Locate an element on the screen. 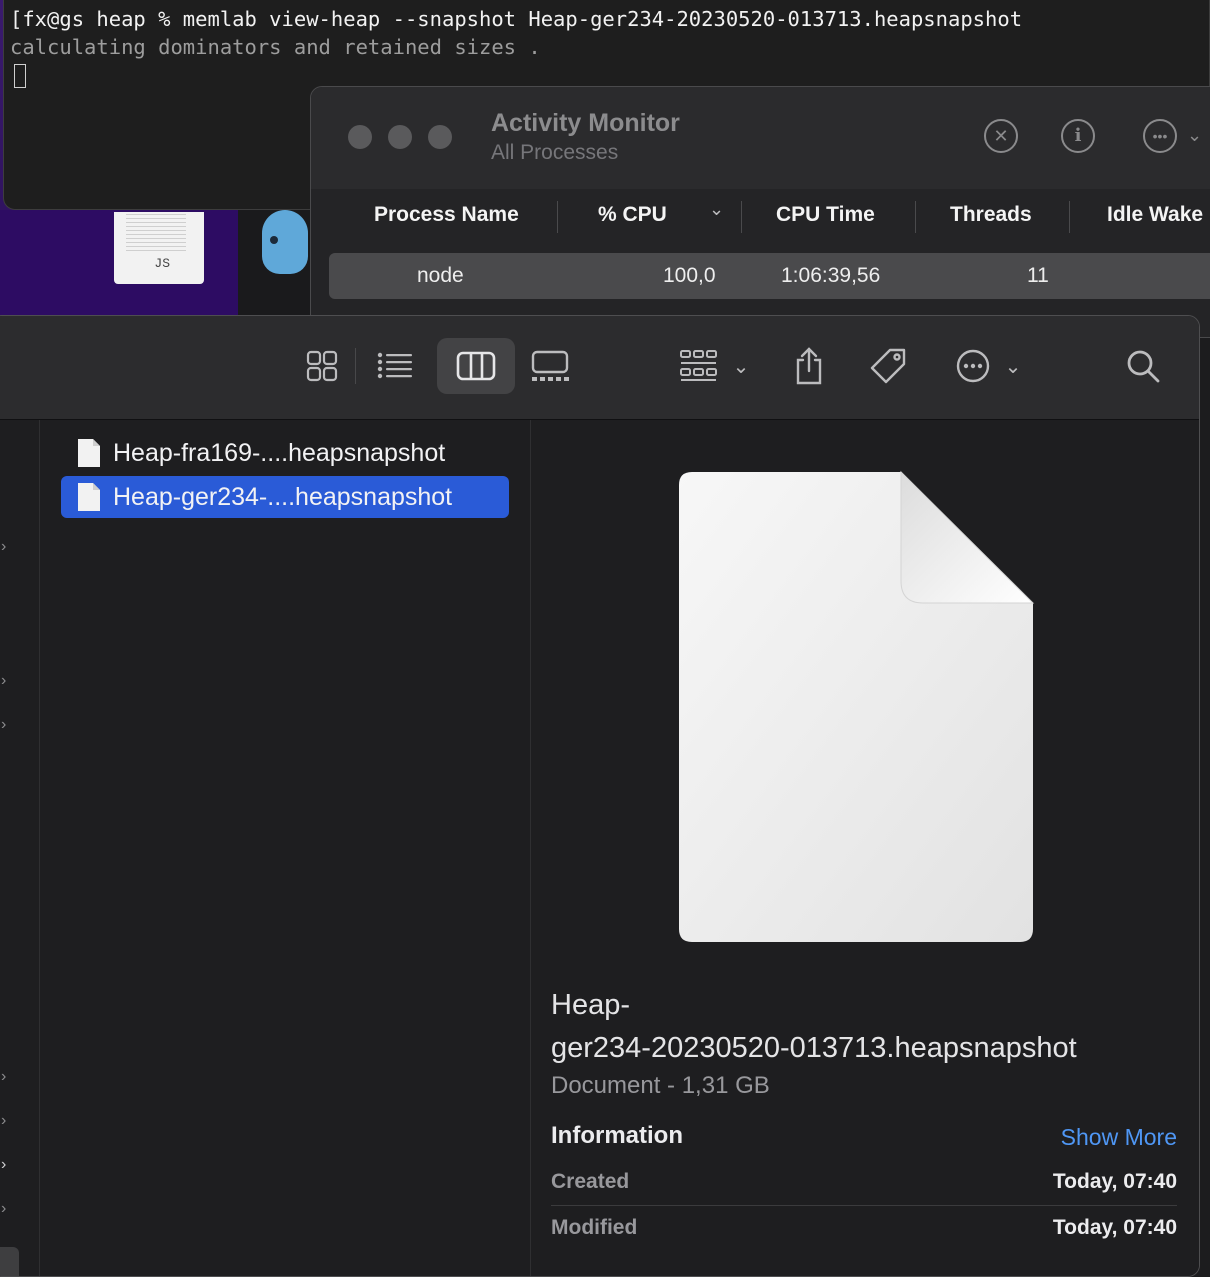  process-cpu: 100,0 is located at coordinates (689, 275).